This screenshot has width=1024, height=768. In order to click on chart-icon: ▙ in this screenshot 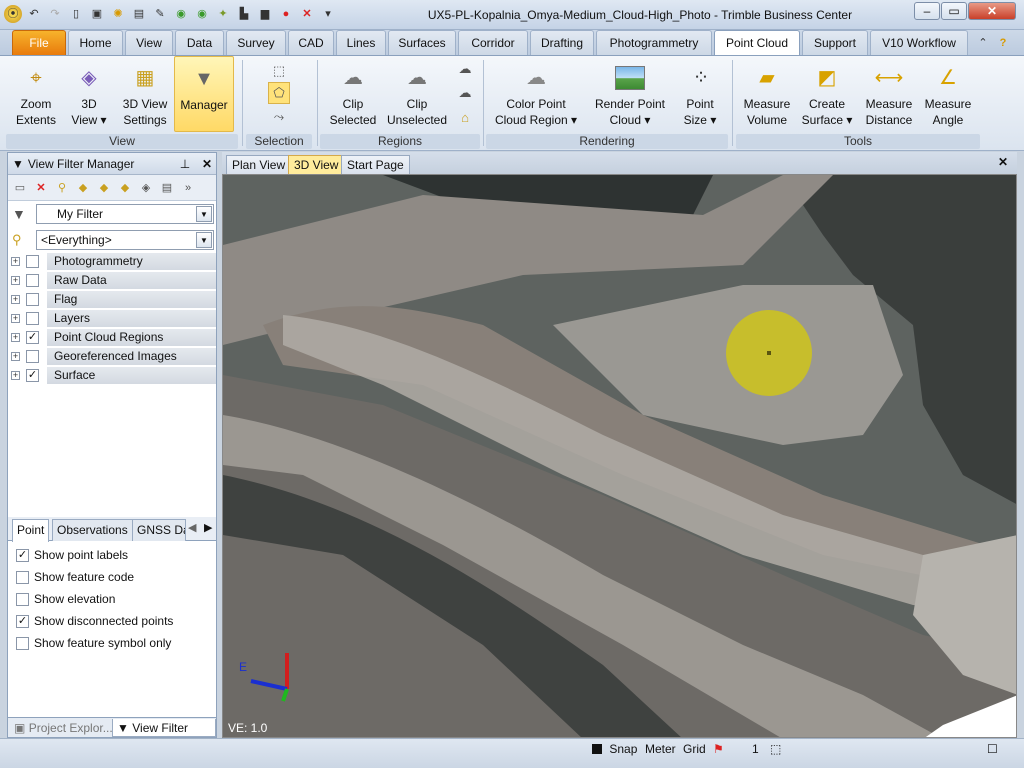, I will do `click(244, 14)`.